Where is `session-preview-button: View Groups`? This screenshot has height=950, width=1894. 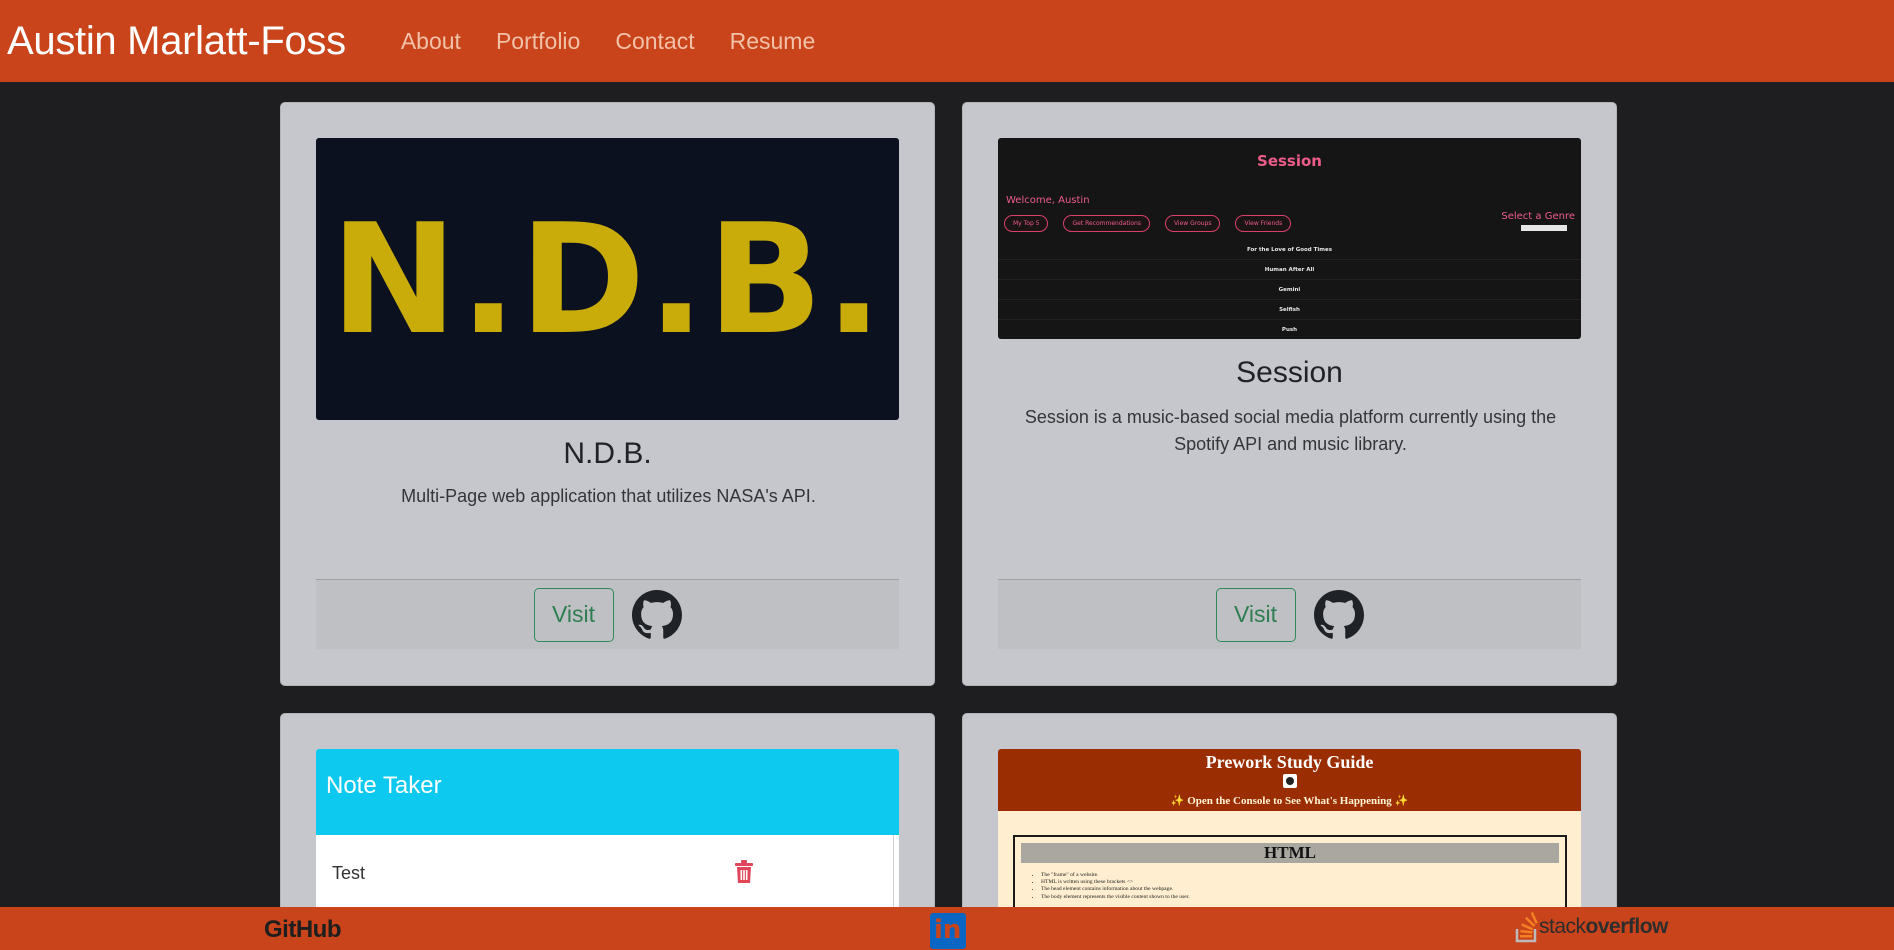 session-preview-button: View Groups is located at coordinates (1192, 223).